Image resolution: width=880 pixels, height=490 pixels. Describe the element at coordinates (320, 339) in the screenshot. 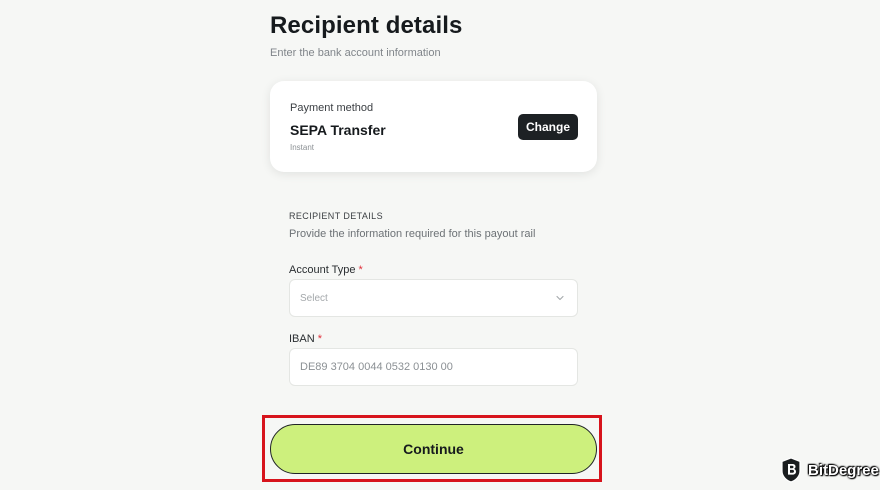

I see `iban-required-mark: *` at that location.